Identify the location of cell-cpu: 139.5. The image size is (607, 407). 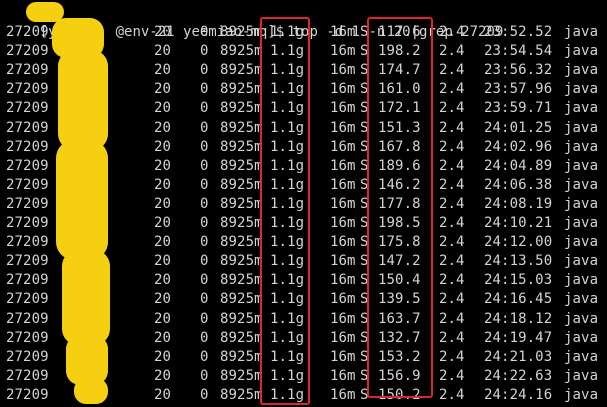
(399, 299).